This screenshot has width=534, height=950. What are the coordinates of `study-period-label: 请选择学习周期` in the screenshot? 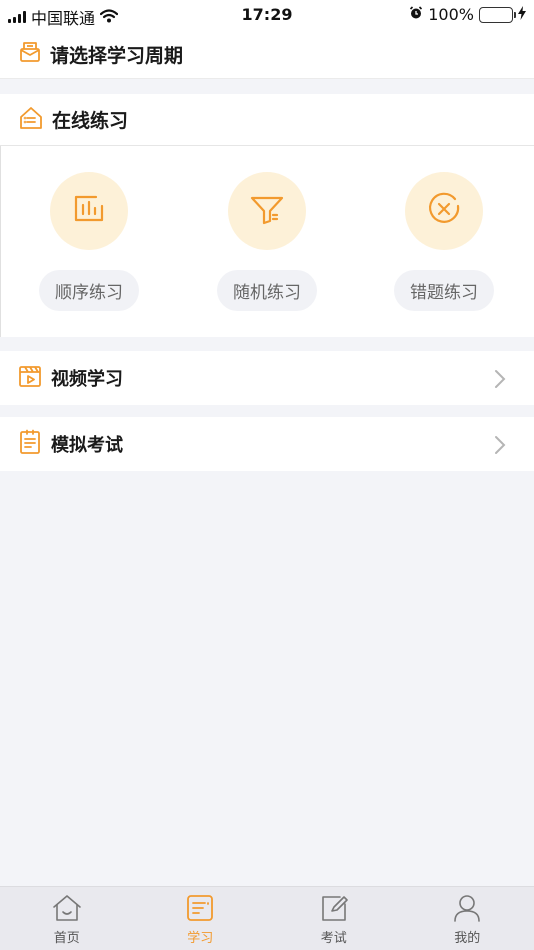 It's located at (117, 55).